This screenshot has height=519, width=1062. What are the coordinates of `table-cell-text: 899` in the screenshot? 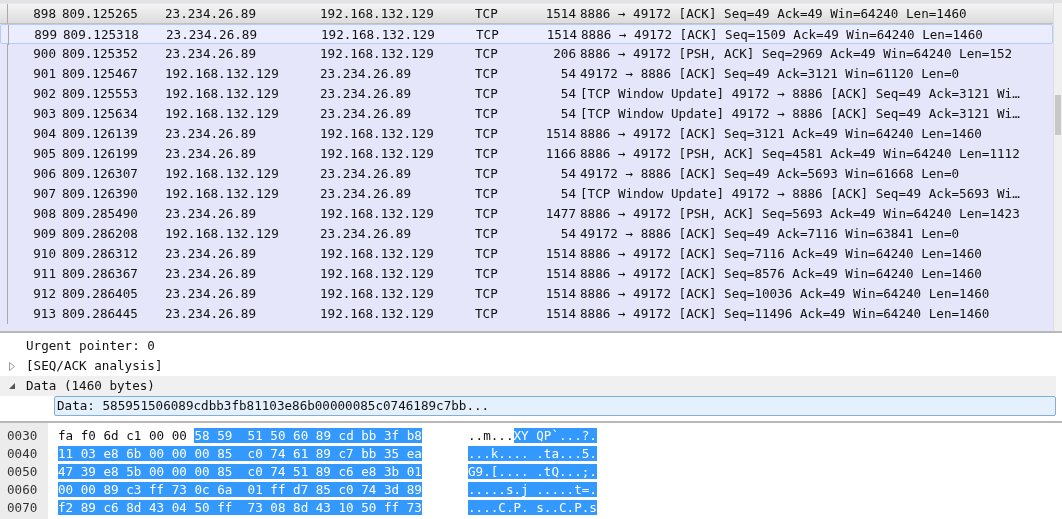 It's located at (45, 35).